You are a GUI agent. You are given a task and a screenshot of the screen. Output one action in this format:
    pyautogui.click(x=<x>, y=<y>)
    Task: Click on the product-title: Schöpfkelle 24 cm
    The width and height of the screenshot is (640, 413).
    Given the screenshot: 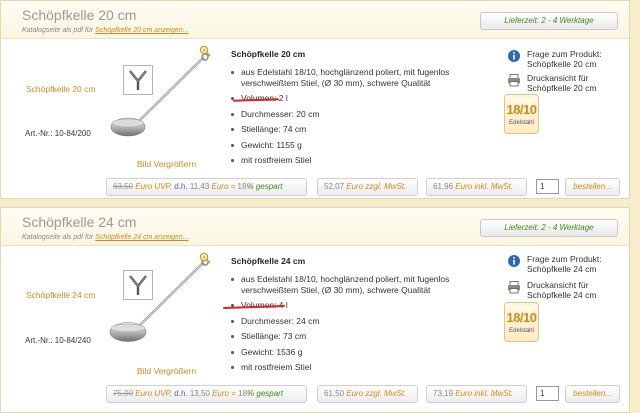 What is the action you would take?
    pyautogui.click(x=79, y=222)
    